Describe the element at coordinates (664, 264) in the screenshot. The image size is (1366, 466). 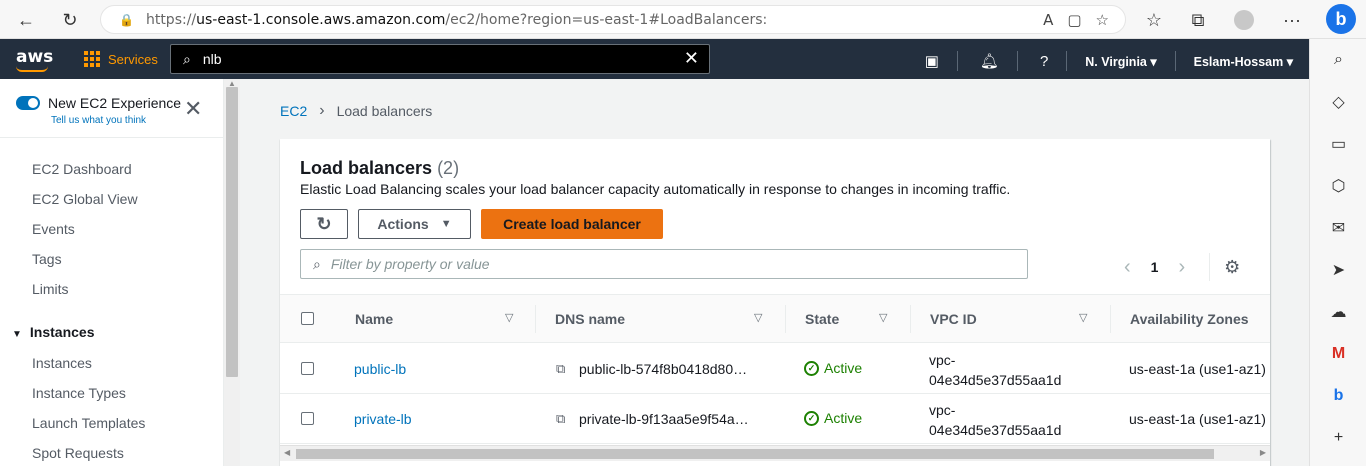
I see `filter-input: ⌕ Filter by property or value` at that location.